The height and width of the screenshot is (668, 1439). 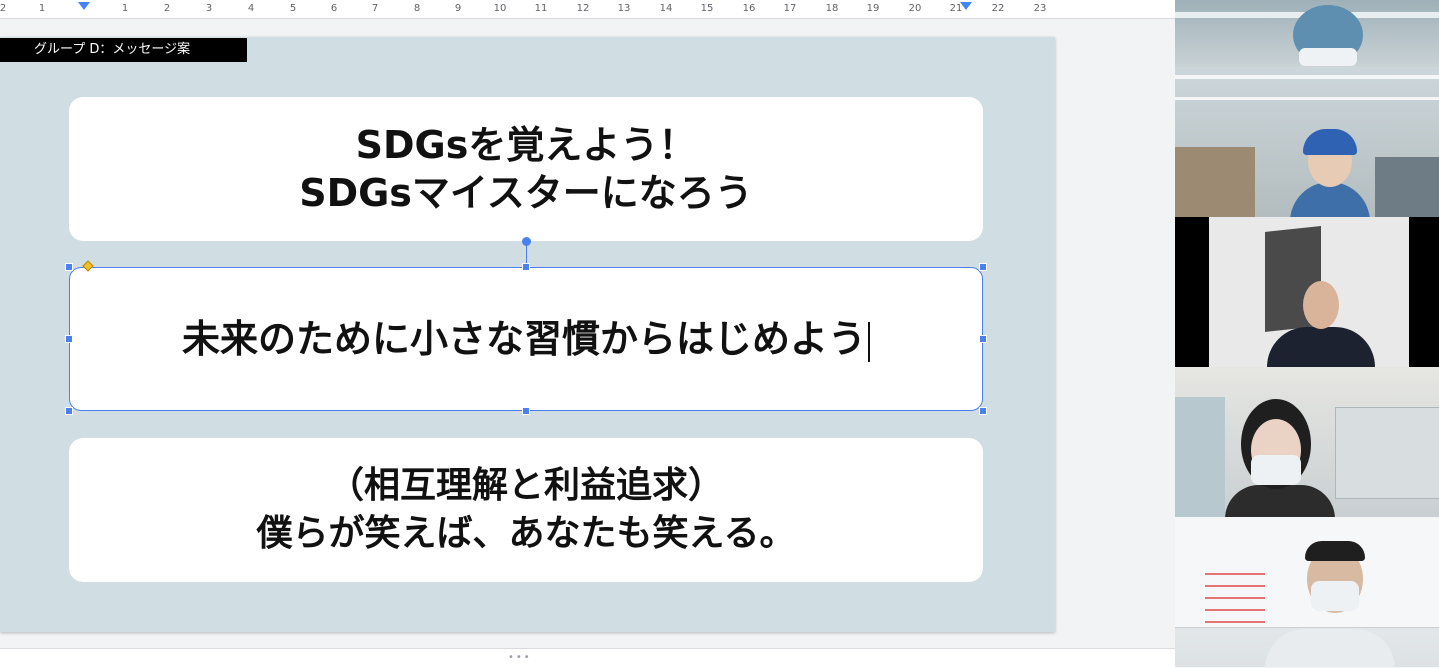 I want to click on indent-marker-right, so click(x=966, y=6).